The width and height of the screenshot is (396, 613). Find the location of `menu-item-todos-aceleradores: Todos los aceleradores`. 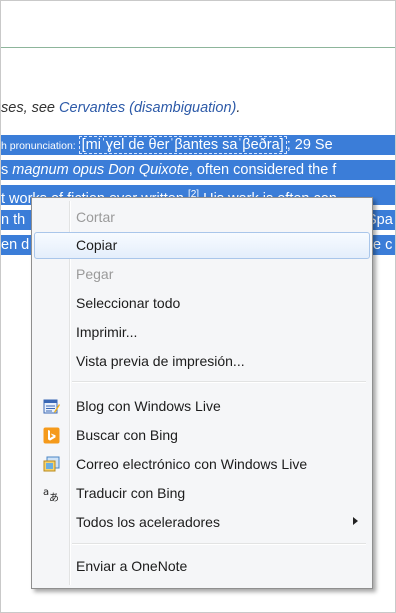

menu-item-todos-aceleradores: Todos los aceleradores is located at coordinates (202, 522).